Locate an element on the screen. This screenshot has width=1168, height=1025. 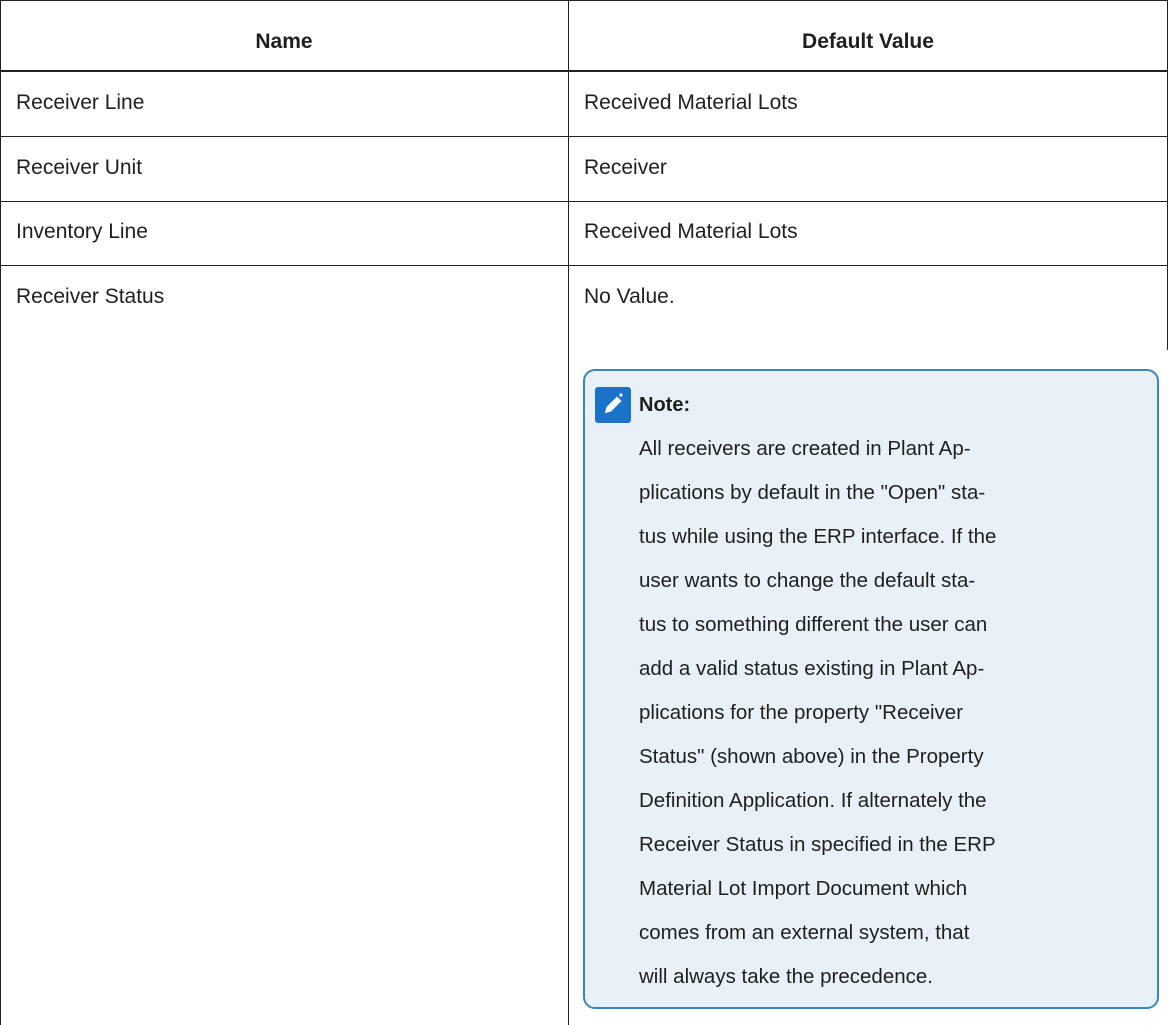
column-divider is located at coordinates (568, 512).